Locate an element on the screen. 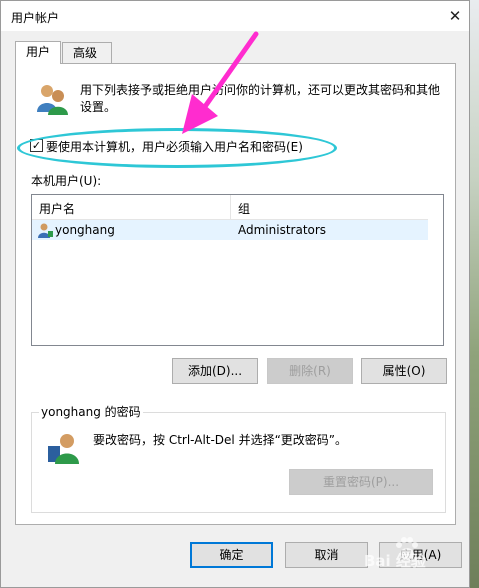  window-title: 用户帐户 is located at coordinates (35, 18).